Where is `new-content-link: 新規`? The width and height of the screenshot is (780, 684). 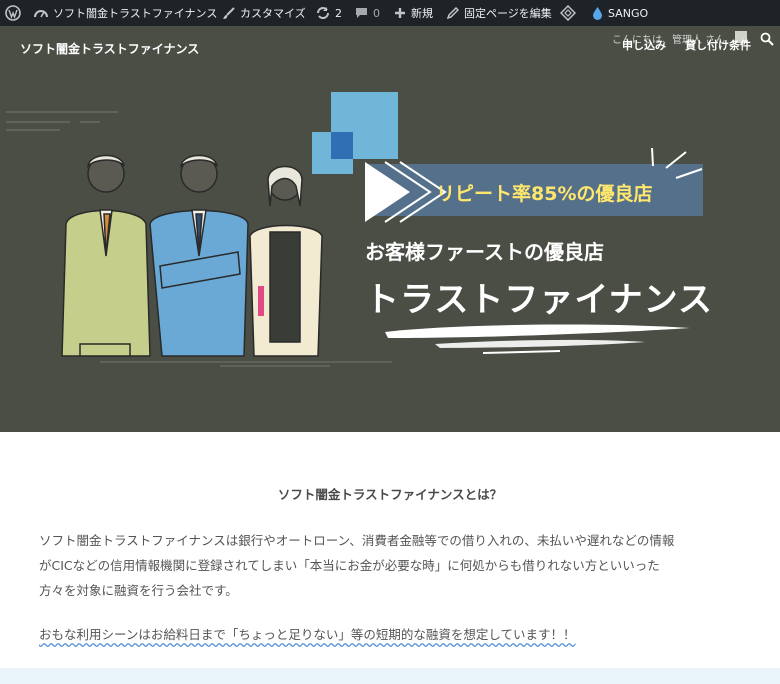
new-content-link: 新規 is located at coordinates (413, 13).